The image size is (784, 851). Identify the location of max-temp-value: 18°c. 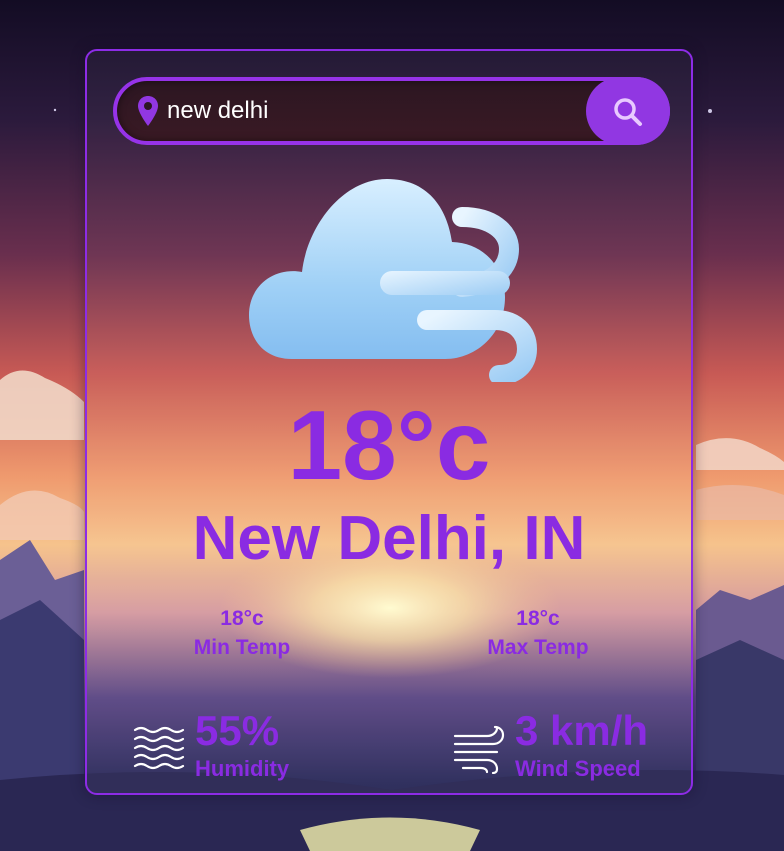
(538, 618).